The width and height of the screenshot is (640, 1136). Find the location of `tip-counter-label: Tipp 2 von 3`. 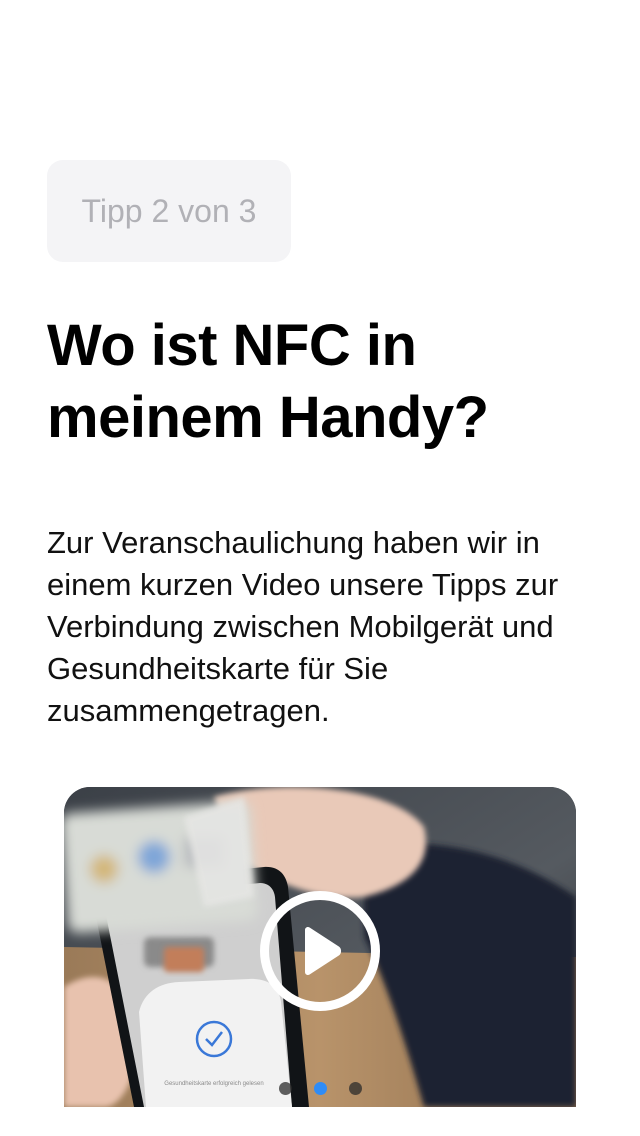

tip-counter-label: Tipp 2 von 3 is located at coordinates (169, 210).